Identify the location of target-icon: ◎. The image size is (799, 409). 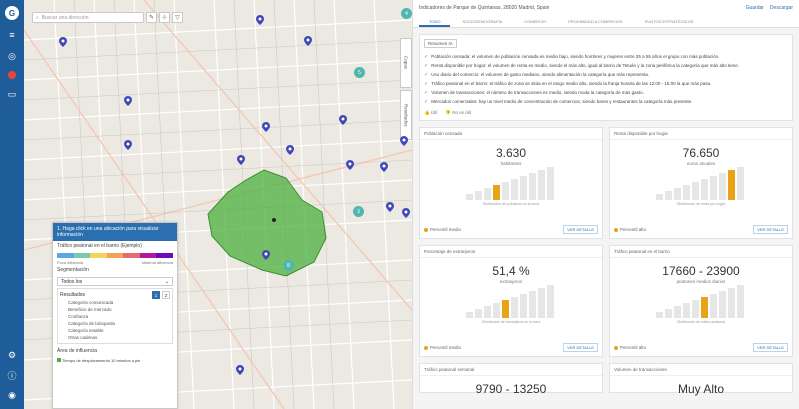
(12, 56).